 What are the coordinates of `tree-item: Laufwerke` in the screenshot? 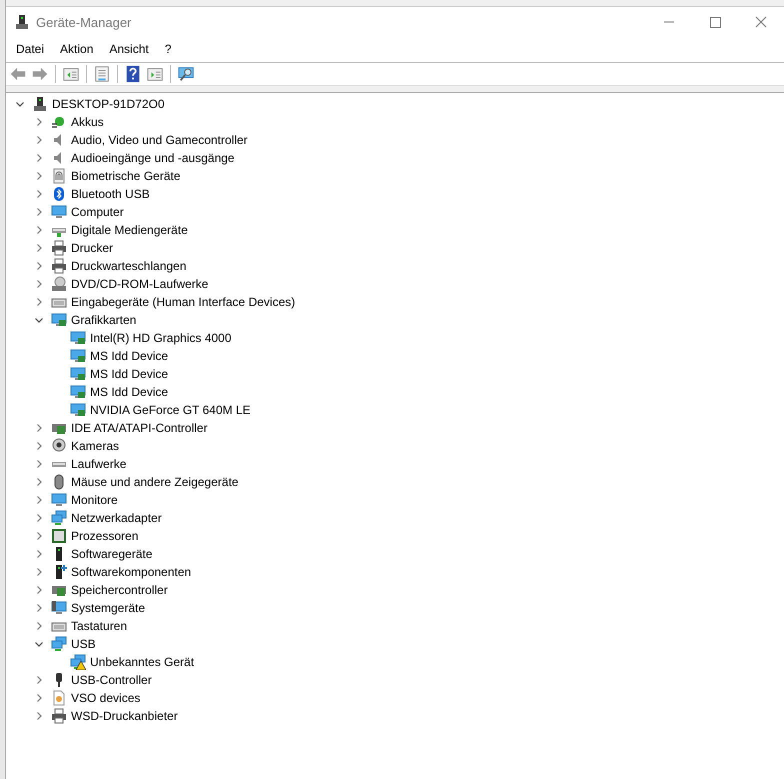 It's located at (98, 464).